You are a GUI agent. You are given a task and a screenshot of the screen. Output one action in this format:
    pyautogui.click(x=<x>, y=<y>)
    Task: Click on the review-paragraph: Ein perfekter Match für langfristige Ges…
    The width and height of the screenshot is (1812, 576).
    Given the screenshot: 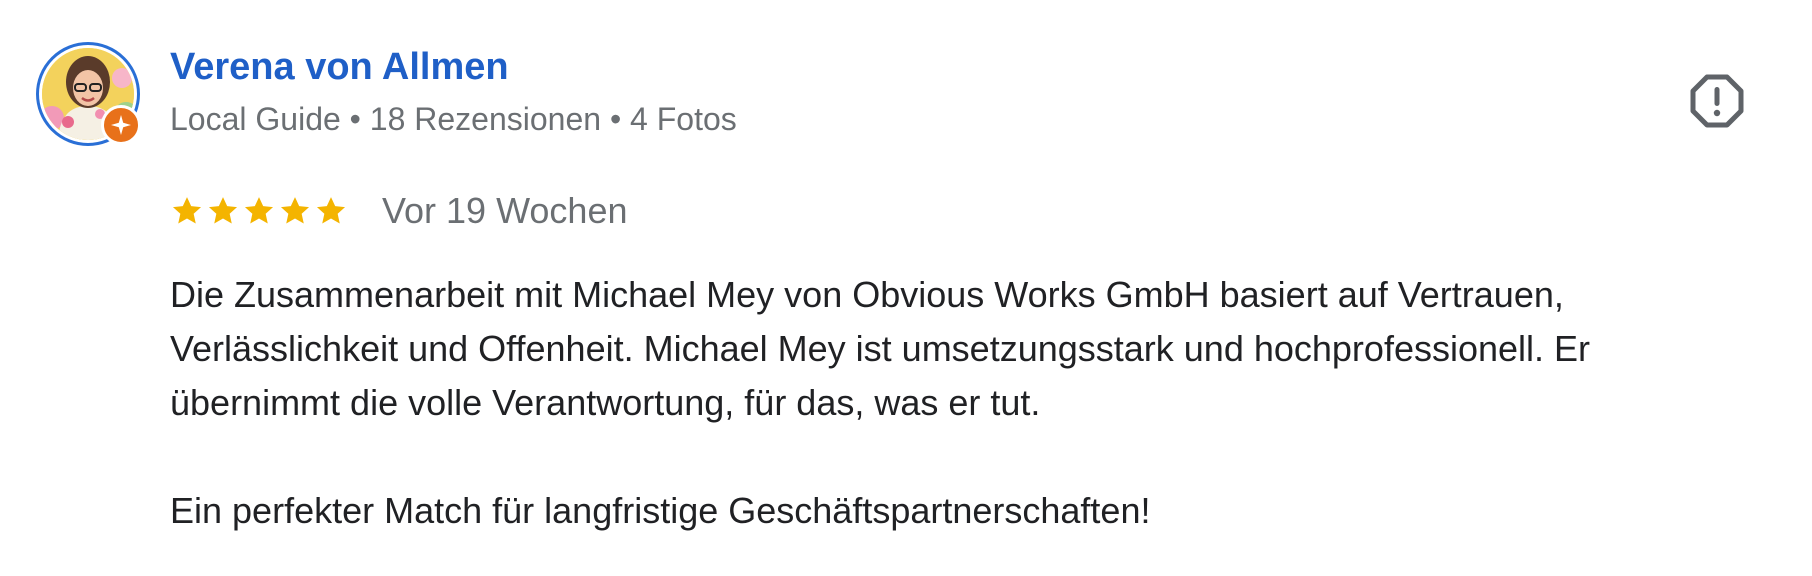 What is the action you would take?
    pyautogui.click(x=660, y=510)
    